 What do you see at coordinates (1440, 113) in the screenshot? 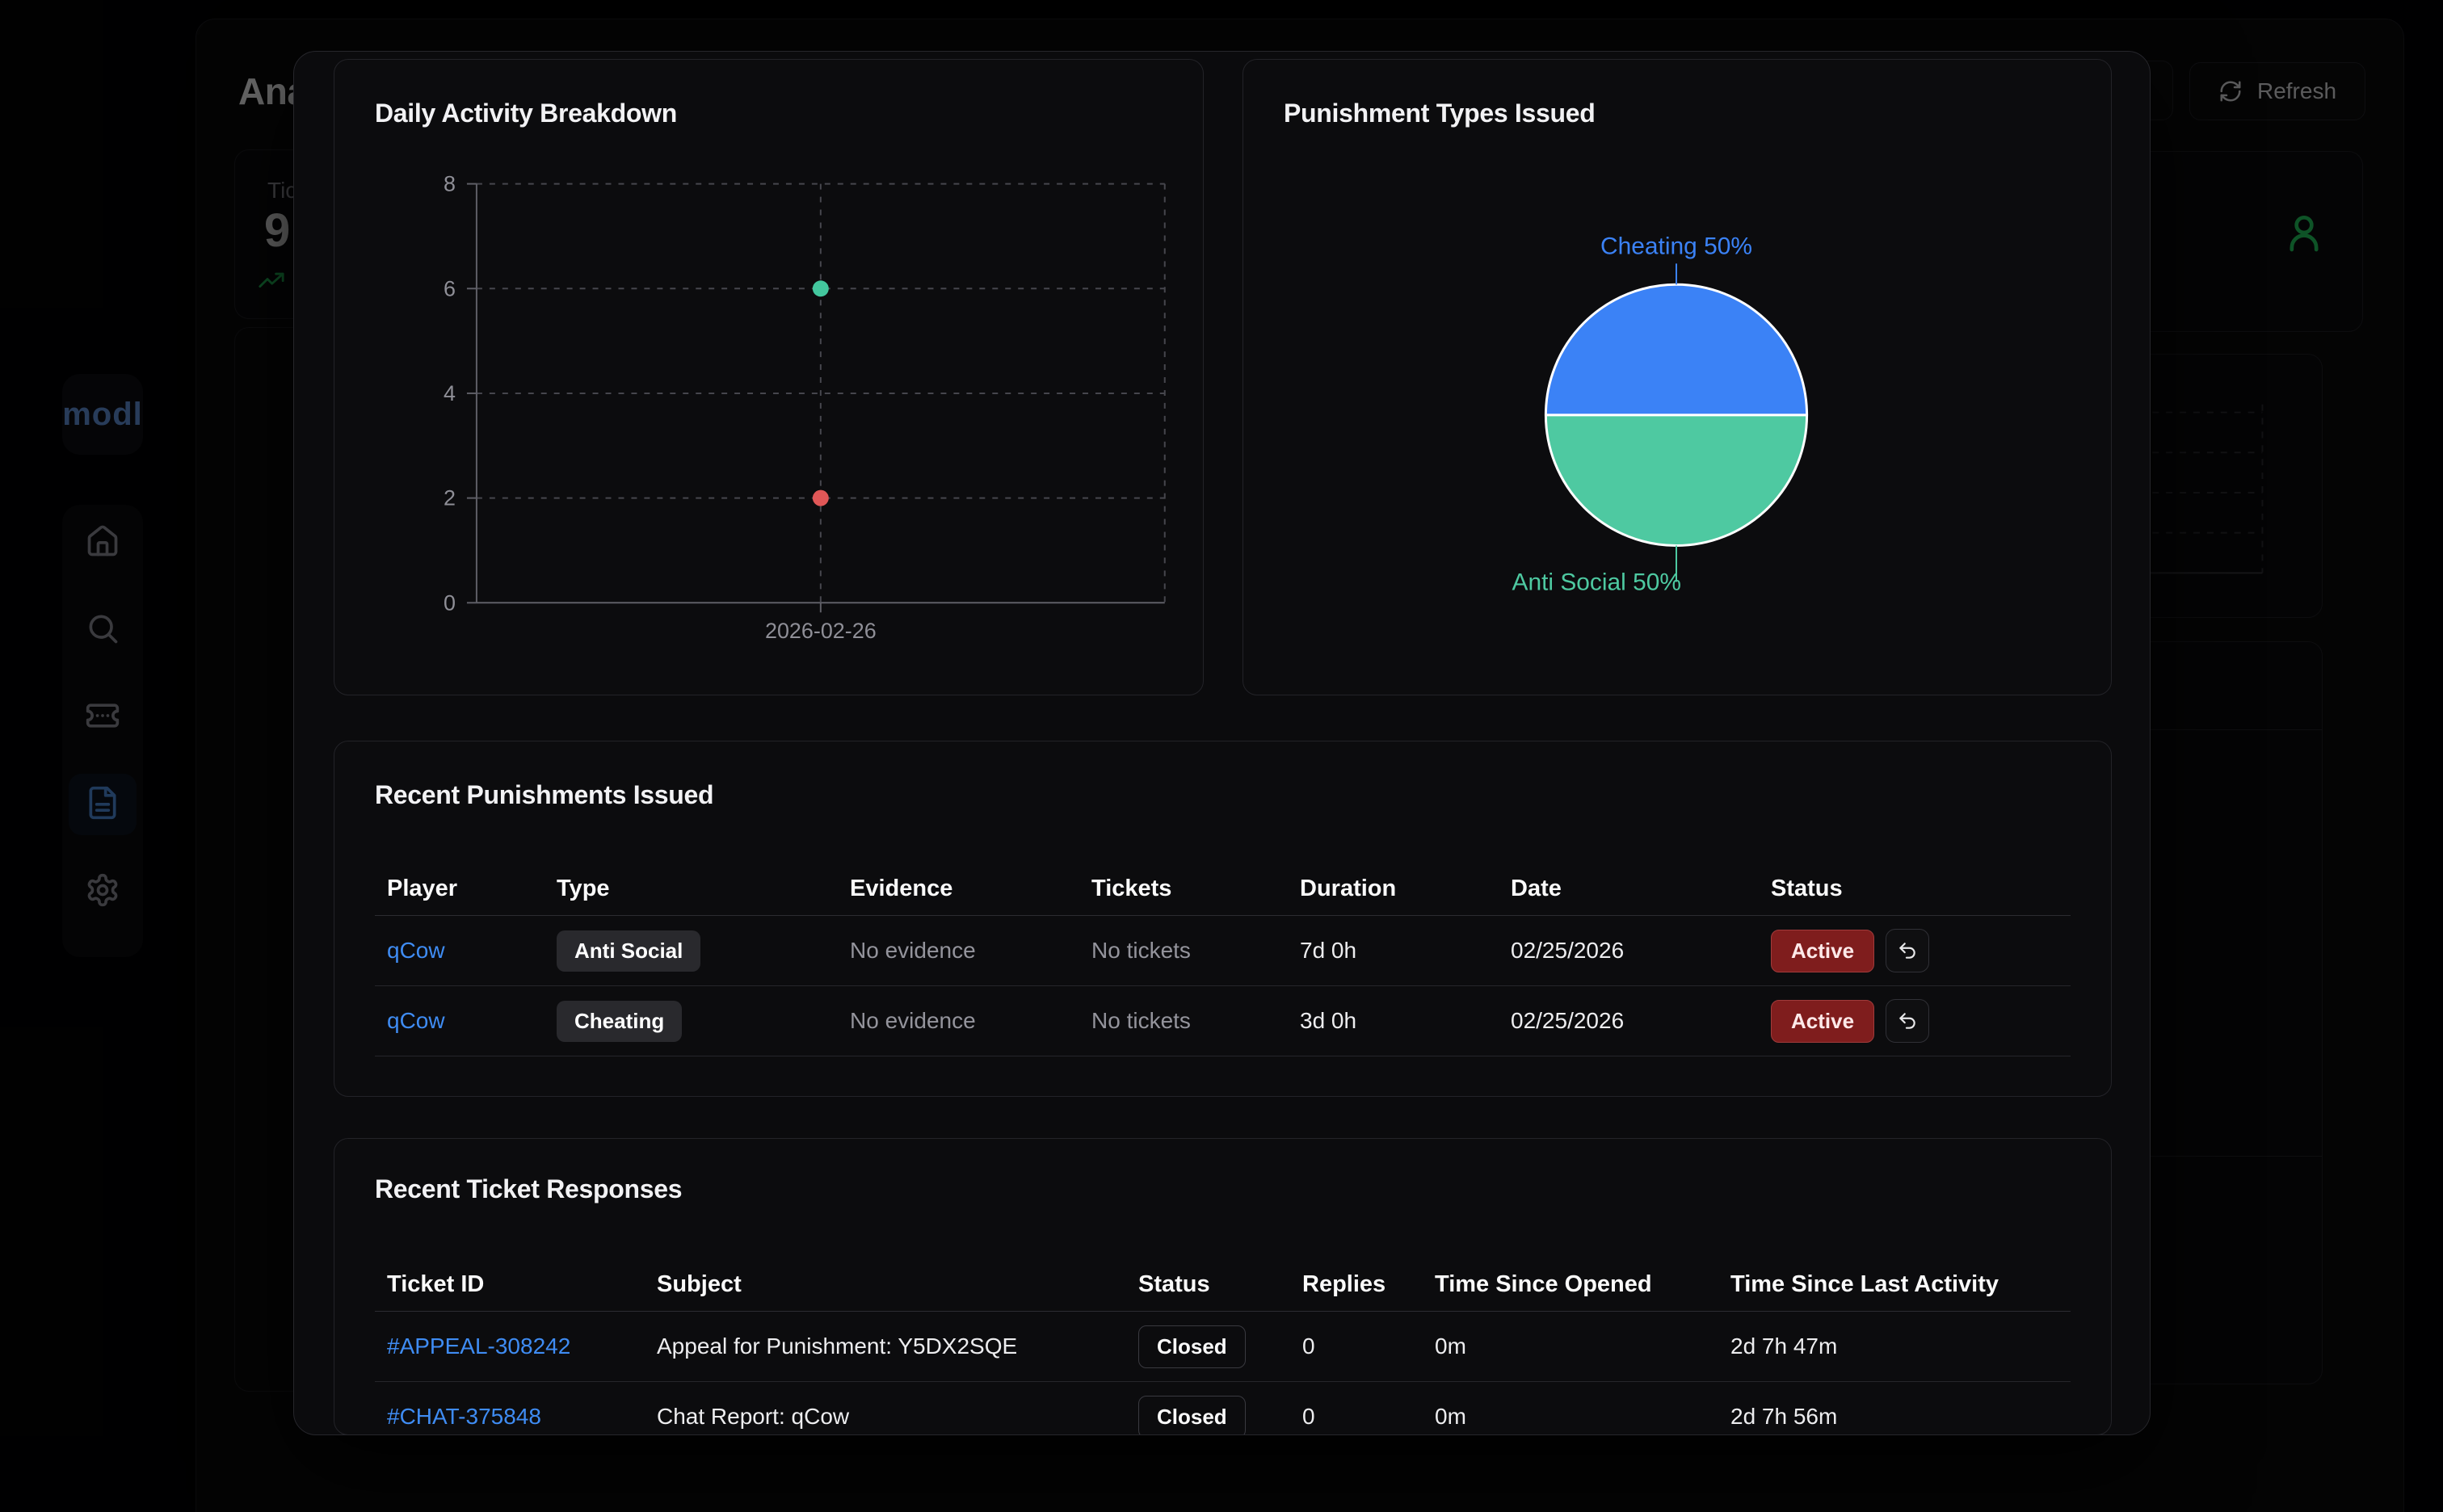
I see `punishment-types-title: Punishment Types Issued` at bounding box center [1440, 113].